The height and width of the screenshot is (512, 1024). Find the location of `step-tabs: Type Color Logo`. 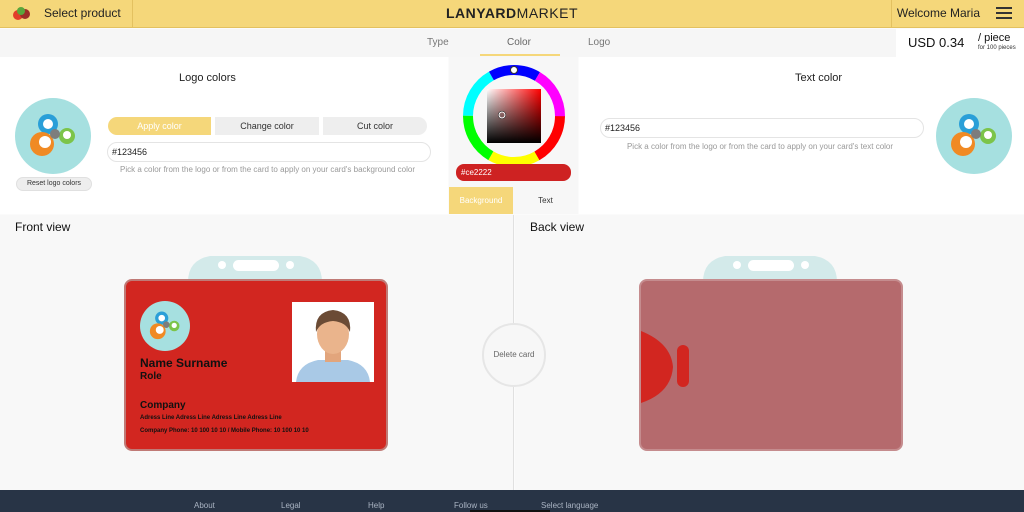

step-tabs: Type Color Logo is located at coordinates (512, 43).